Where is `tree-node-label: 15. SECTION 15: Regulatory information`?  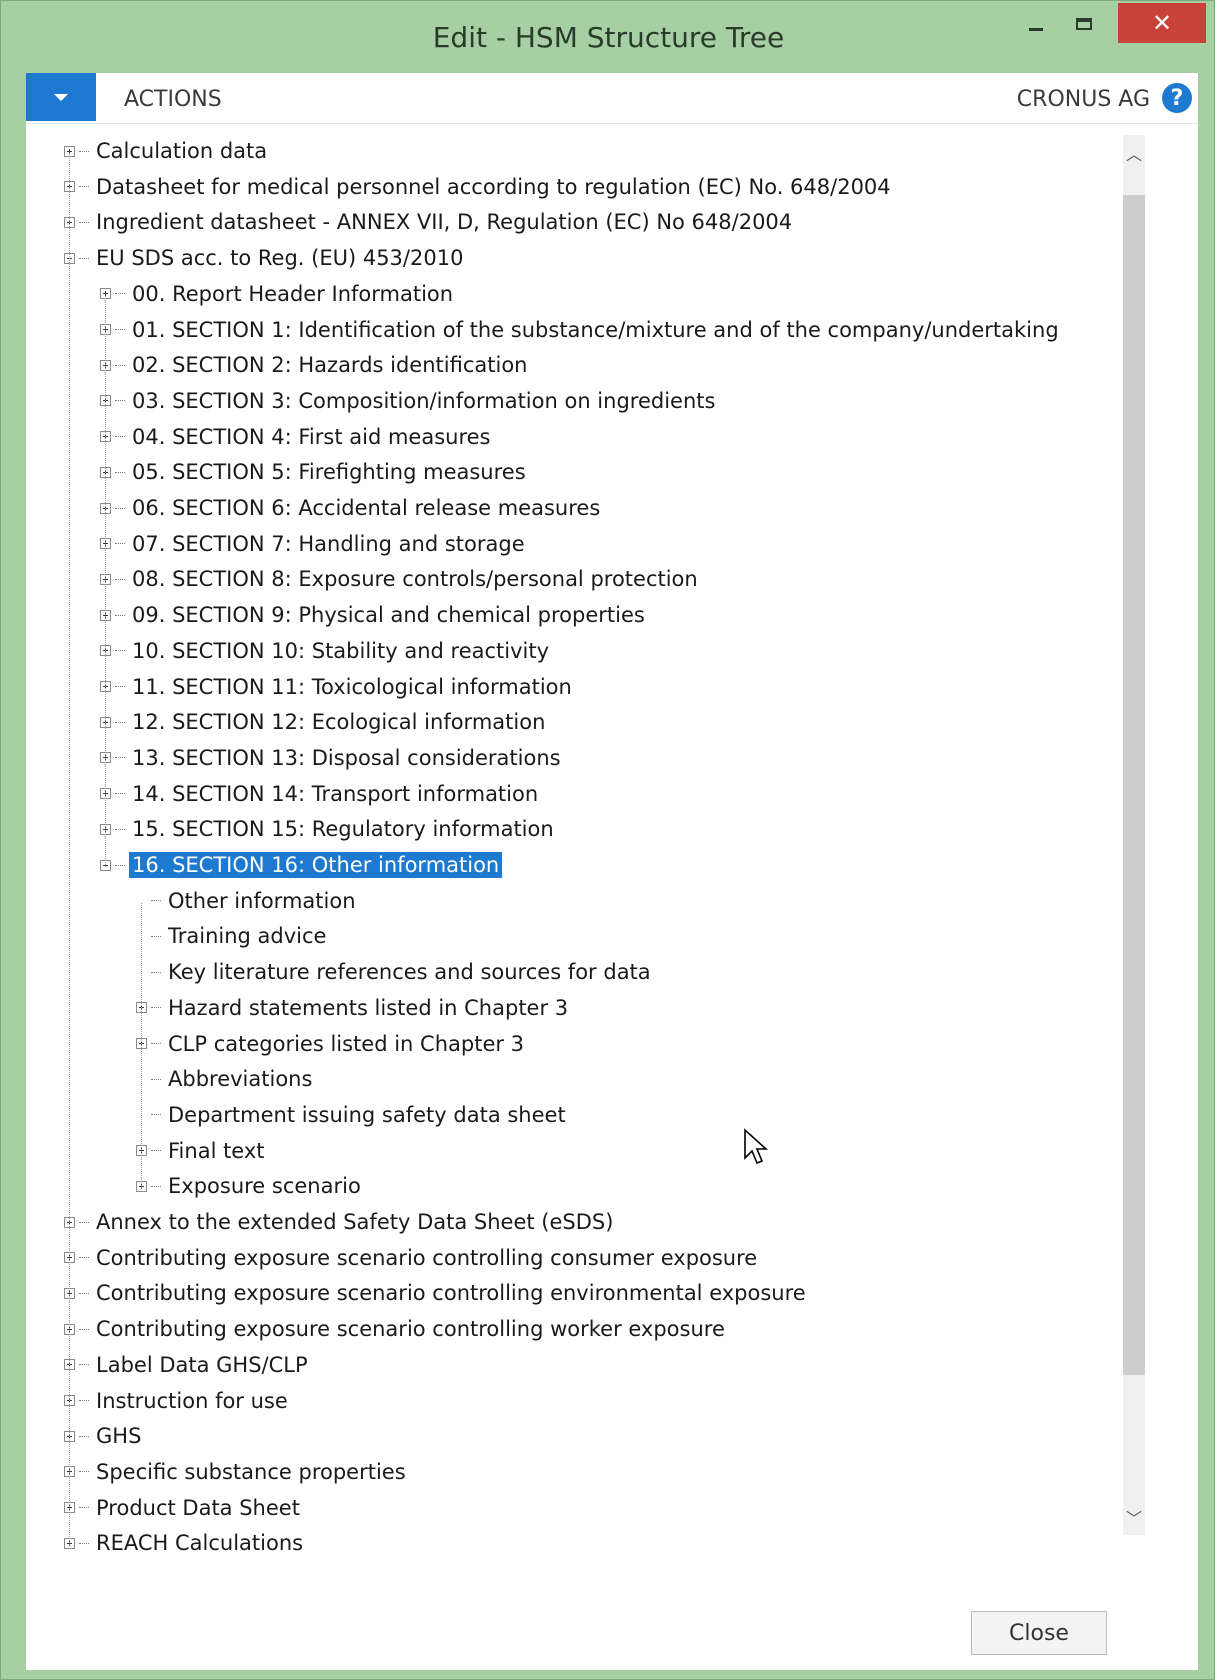
tree-node-label: 15. SECTION 15: Regulatory information is located at coordinates (343, 829).